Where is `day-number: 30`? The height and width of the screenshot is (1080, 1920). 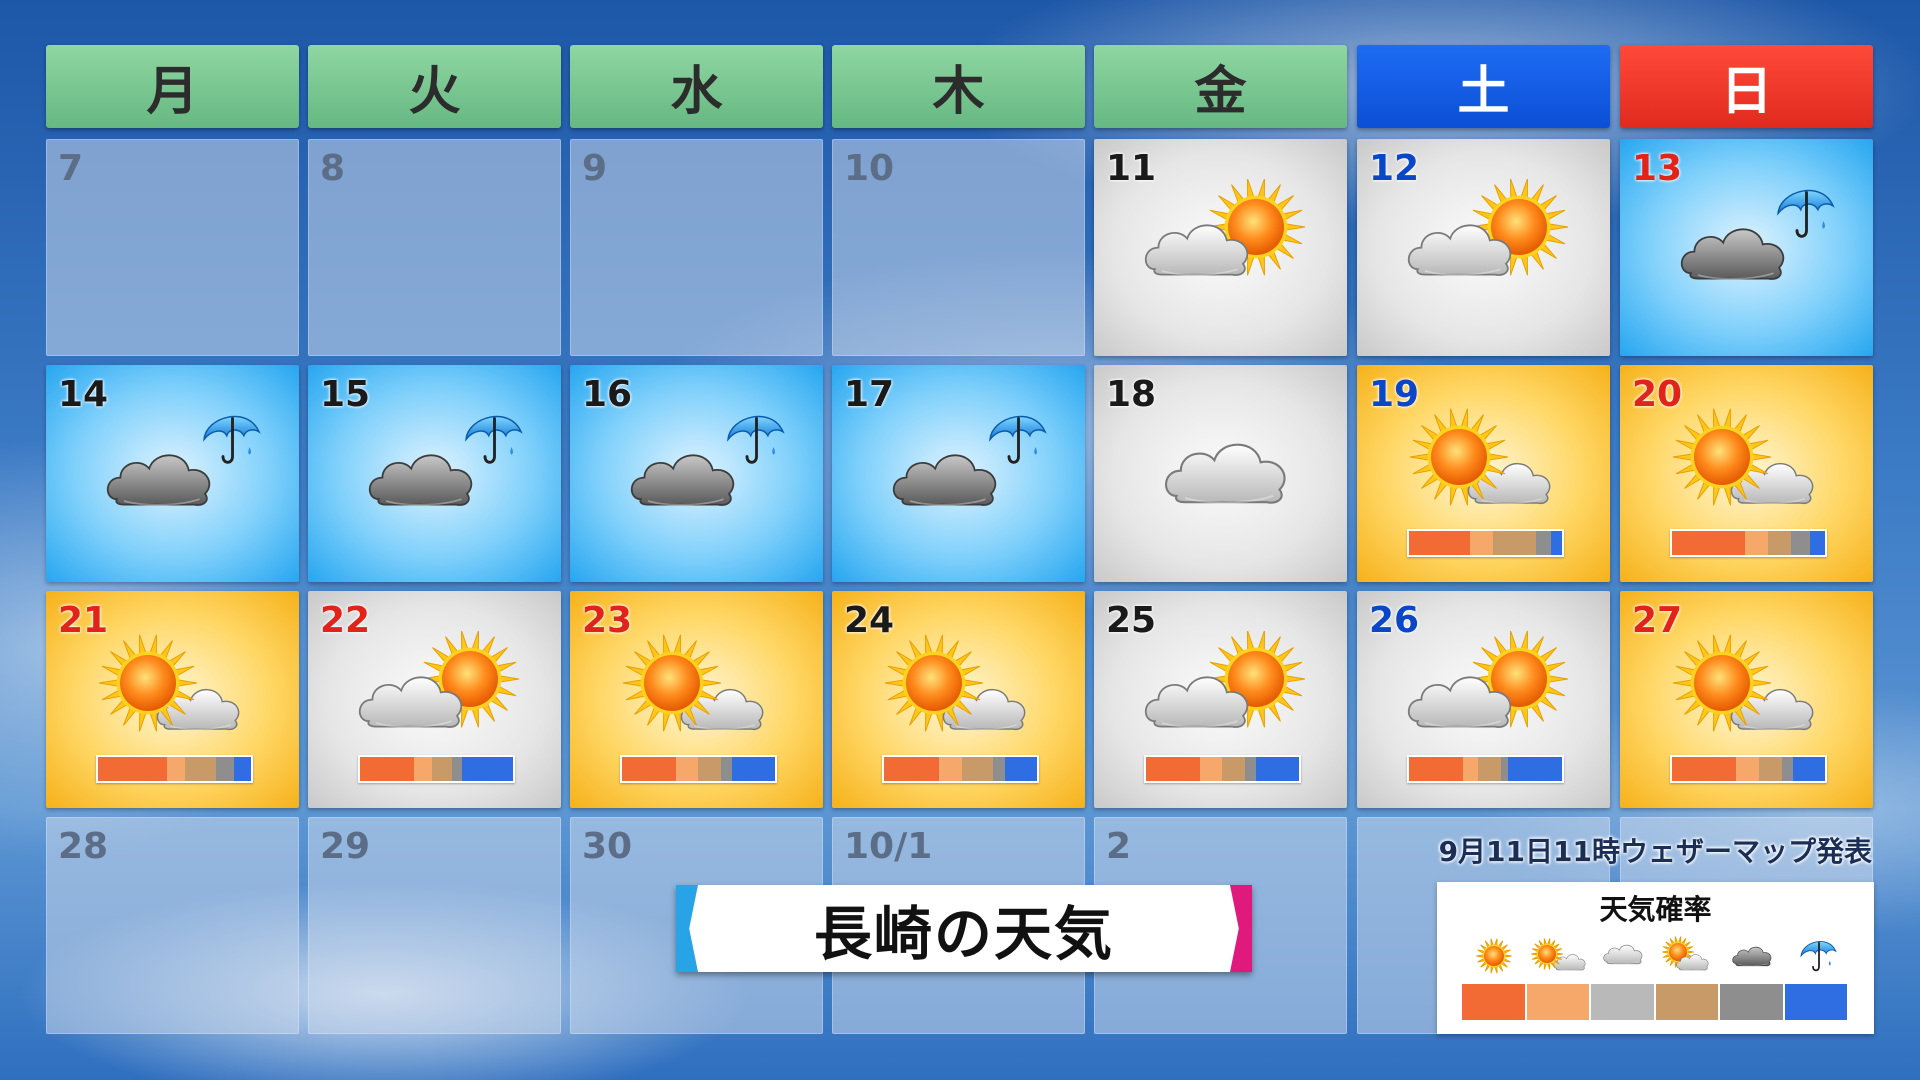 day-number: 30 is located at coordinates (607, 846).